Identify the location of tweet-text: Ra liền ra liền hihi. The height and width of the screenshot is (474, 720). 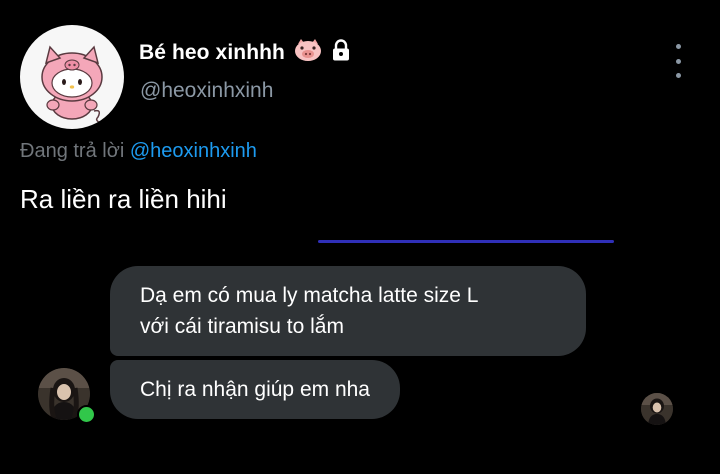
(123, 199).